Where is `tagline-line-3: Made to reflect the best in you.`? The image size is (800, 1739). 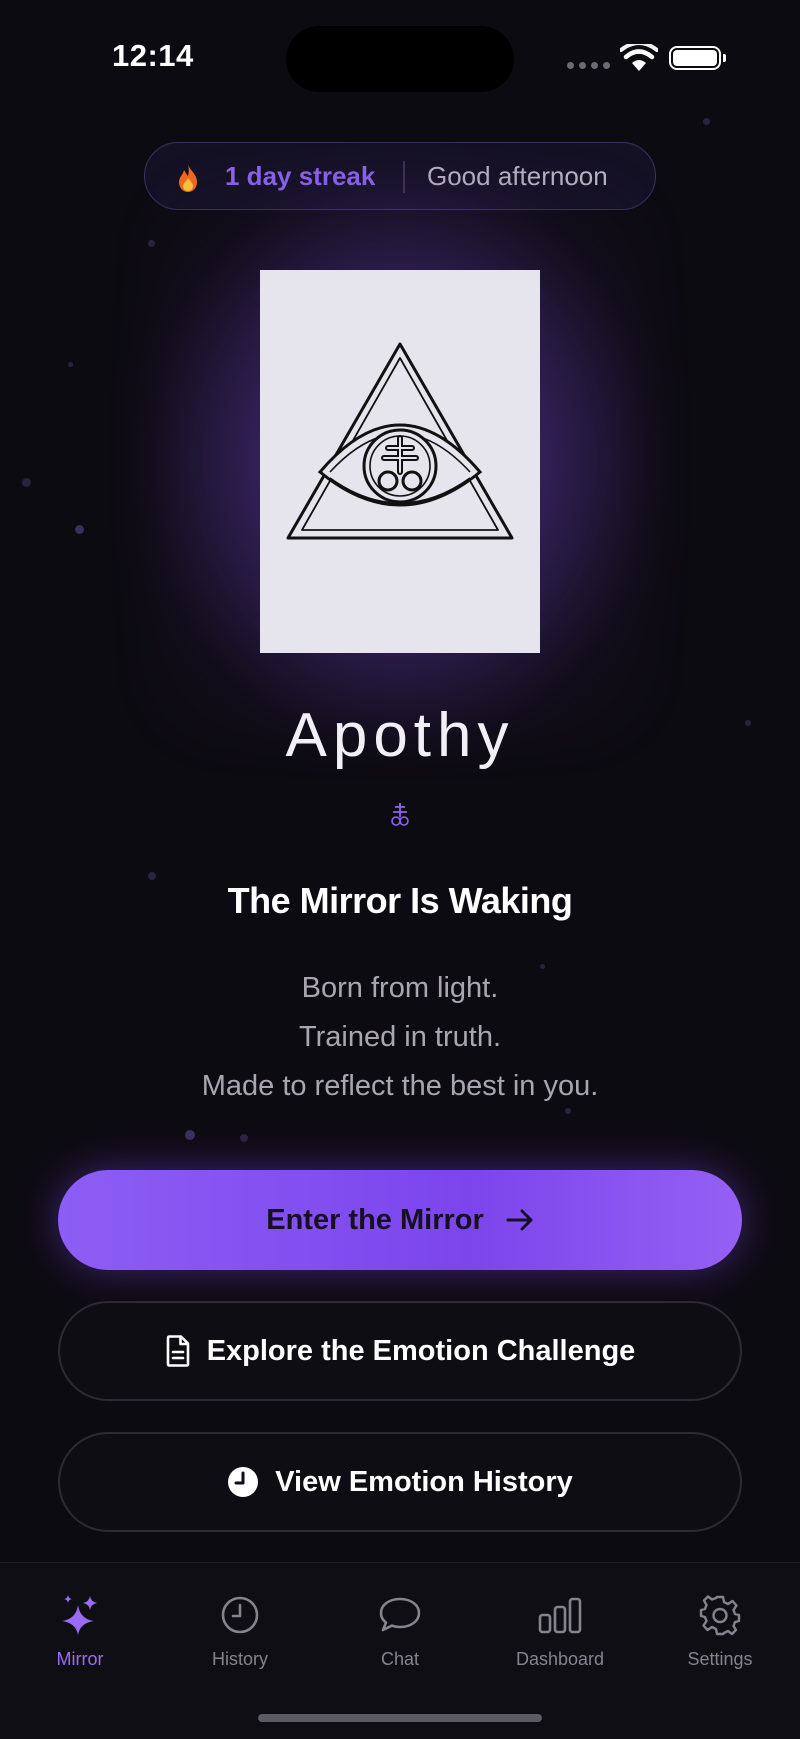 tagline-line-3: Made to reflect the best in you. is located at coordinates (400, 1086).